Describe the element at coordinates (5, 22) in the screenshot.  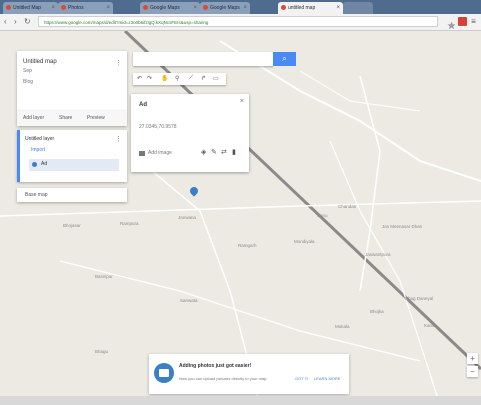
I see `back-arrow-icon: ‹` at that location.